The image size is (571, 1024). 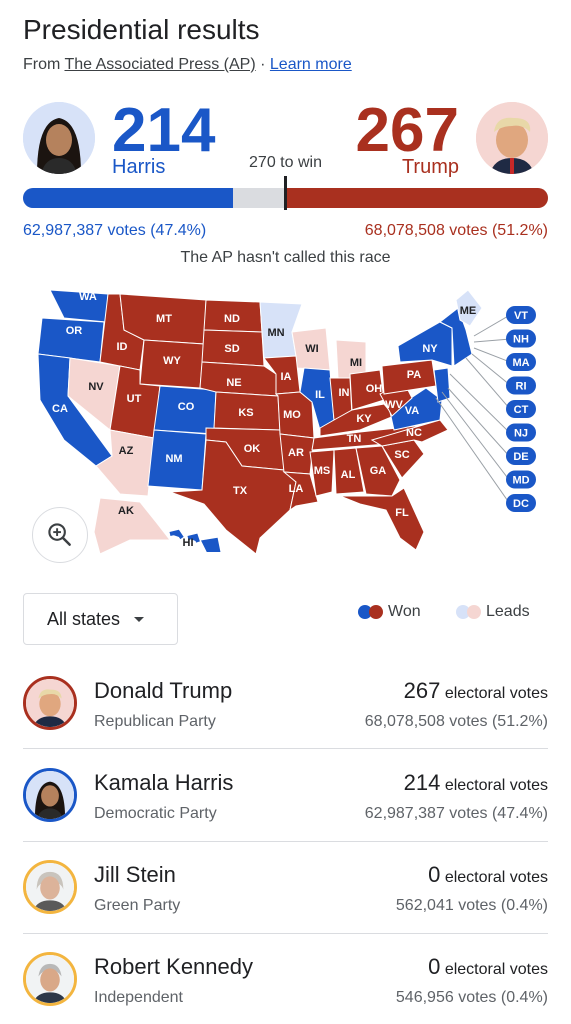 What do you see at coordinates (134, 399) in the screenshot?
I see `state-label-ut: UT` at bounding box center [134, 399].